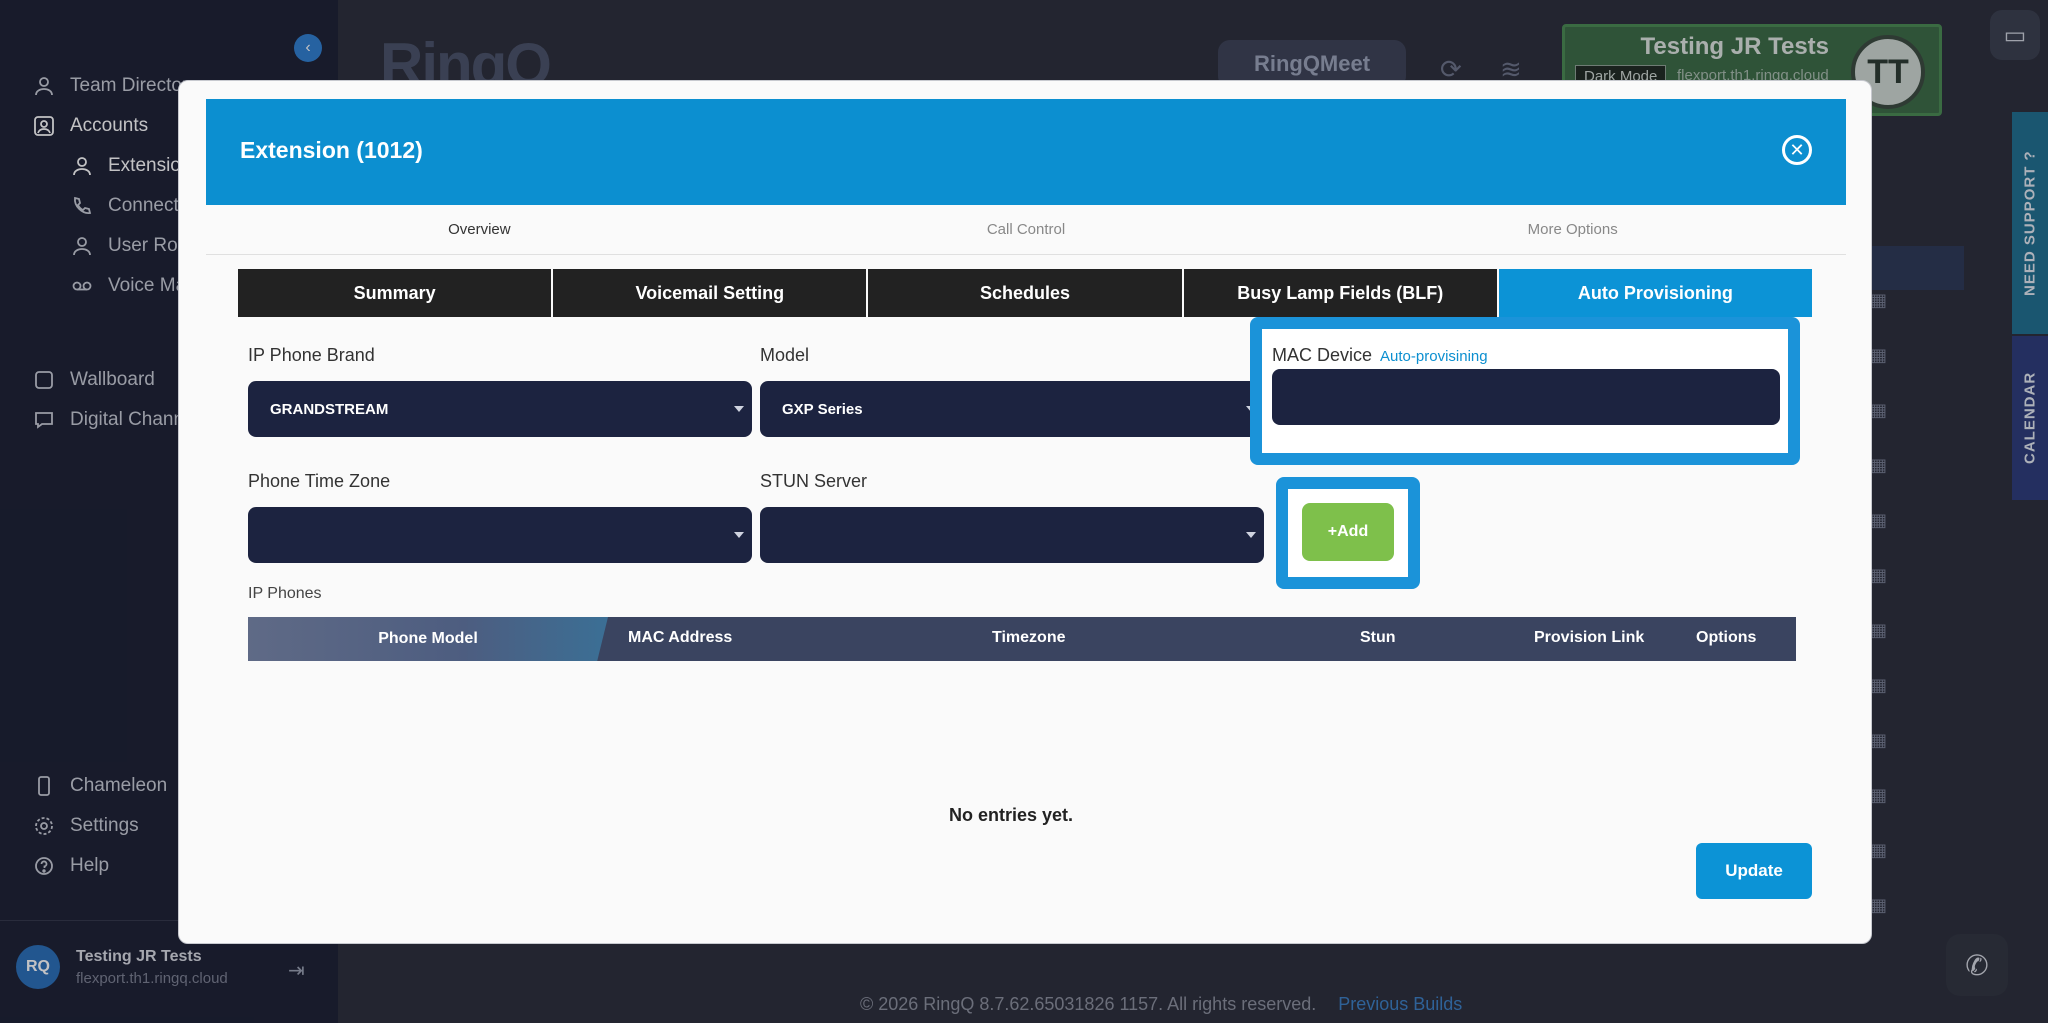 The width and height of the screenshot is (2048, 1023). Describe the element at coordinates (479, 229) in the screenshot. I see `tab-overview: Overview` at that location.